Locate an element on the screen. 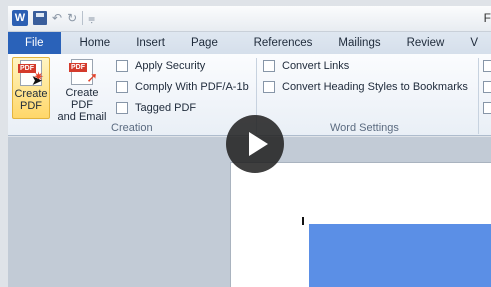  create-pdf-email-label-line1: Create PDF is located at coordinates (82, 99).